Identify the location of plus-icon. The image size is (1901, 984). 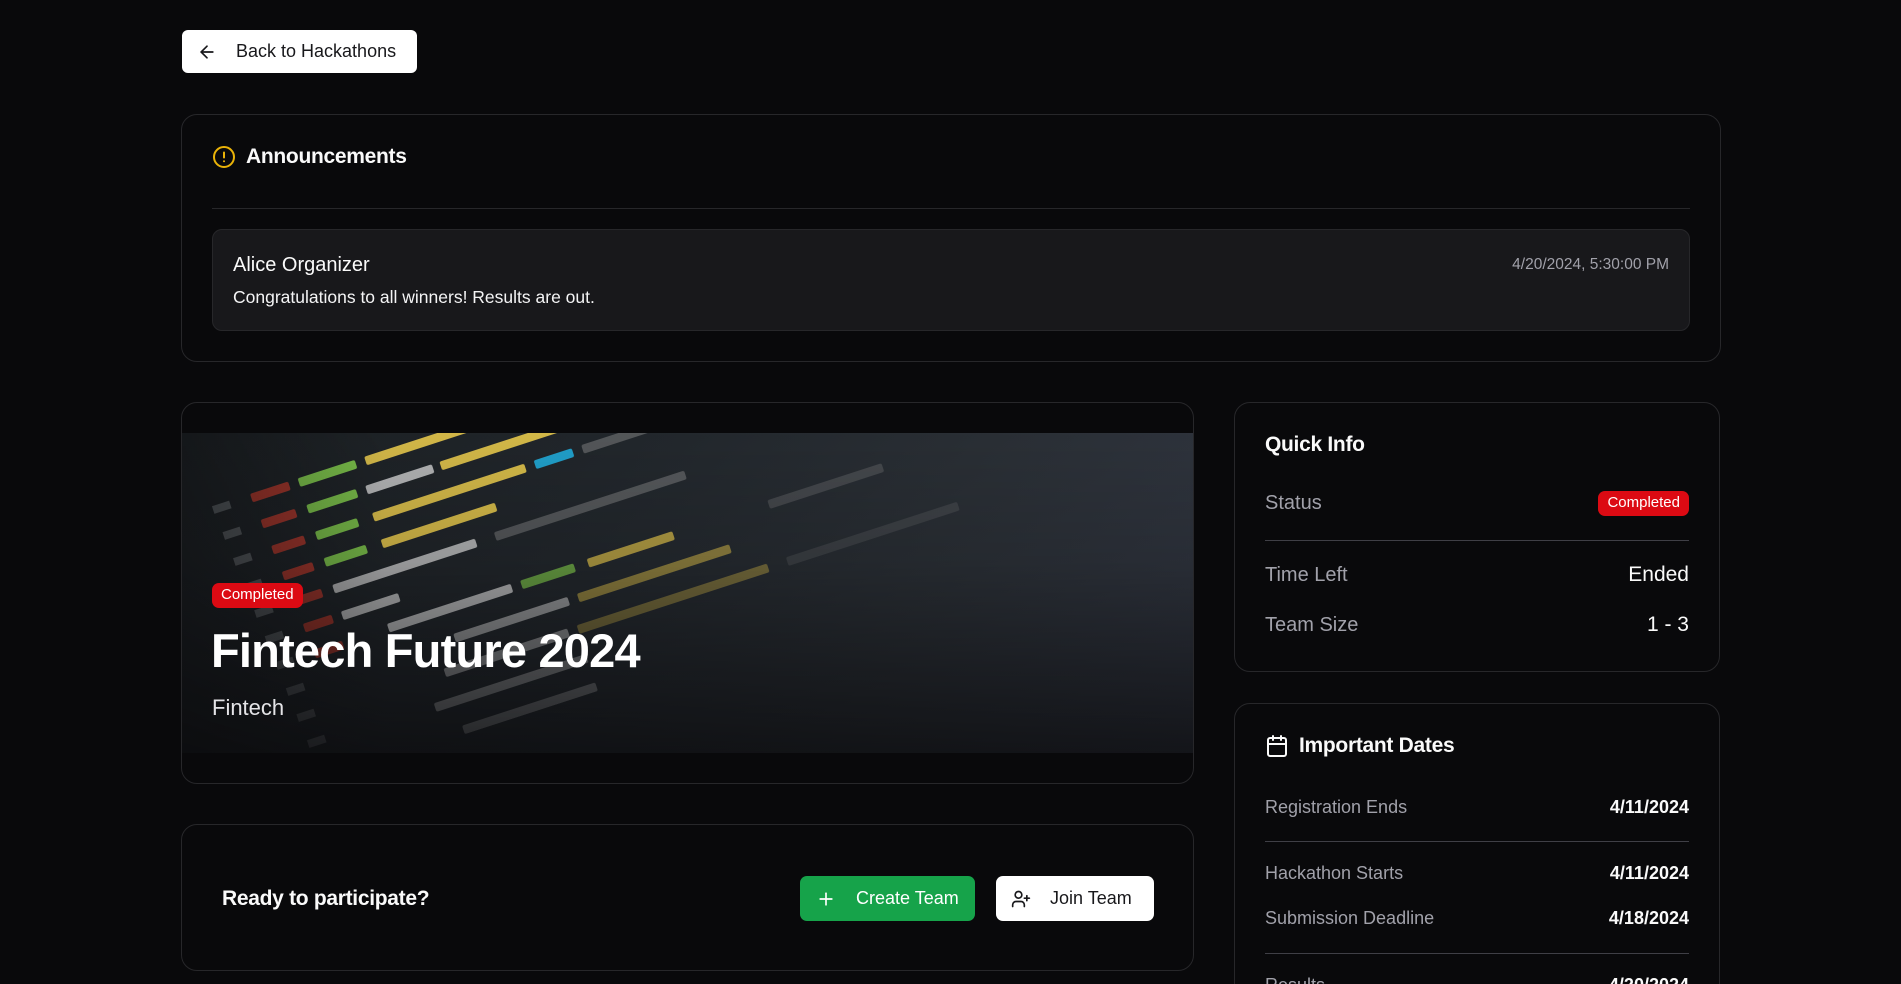
(826, 899).